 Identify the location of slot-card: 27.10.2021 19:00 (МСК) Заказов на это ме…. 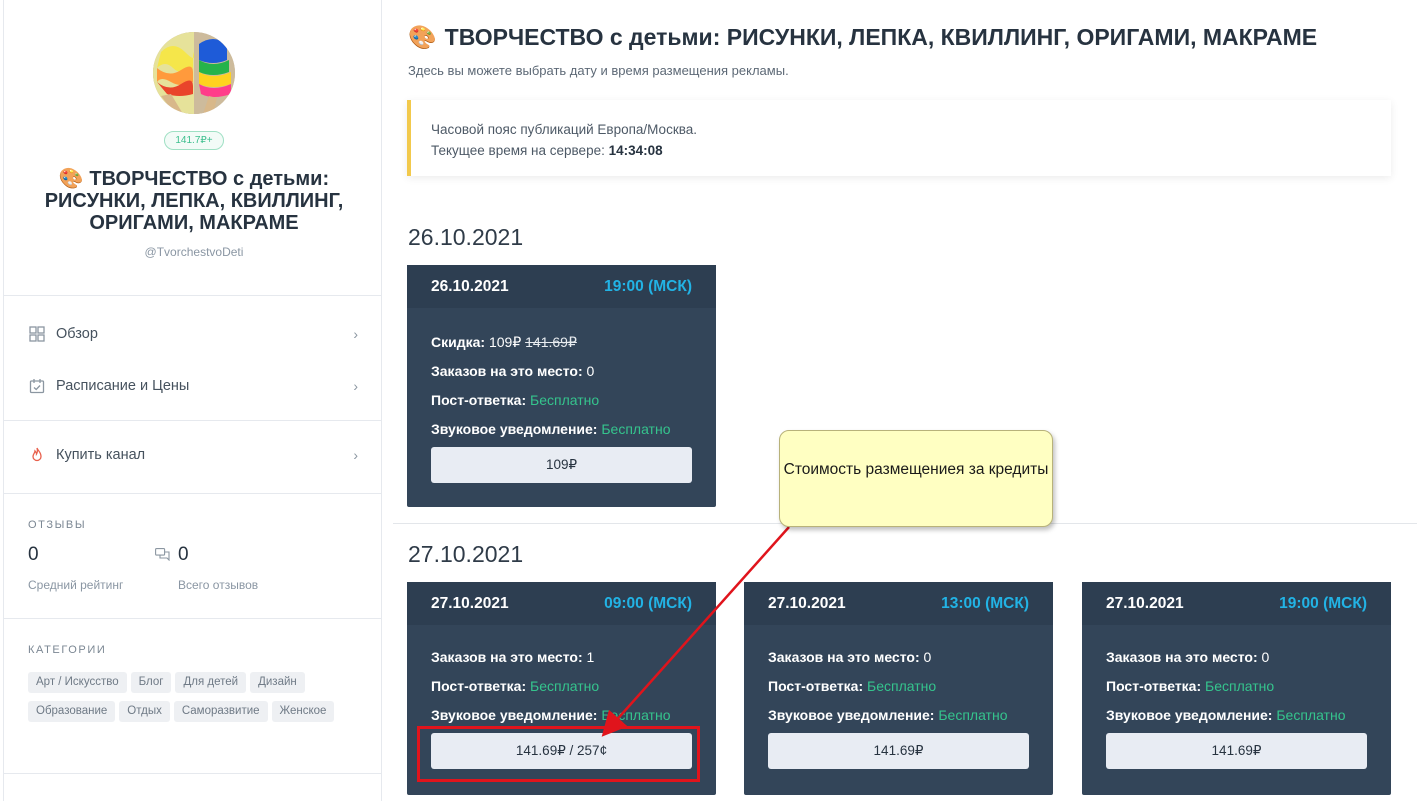
(1236, 688).